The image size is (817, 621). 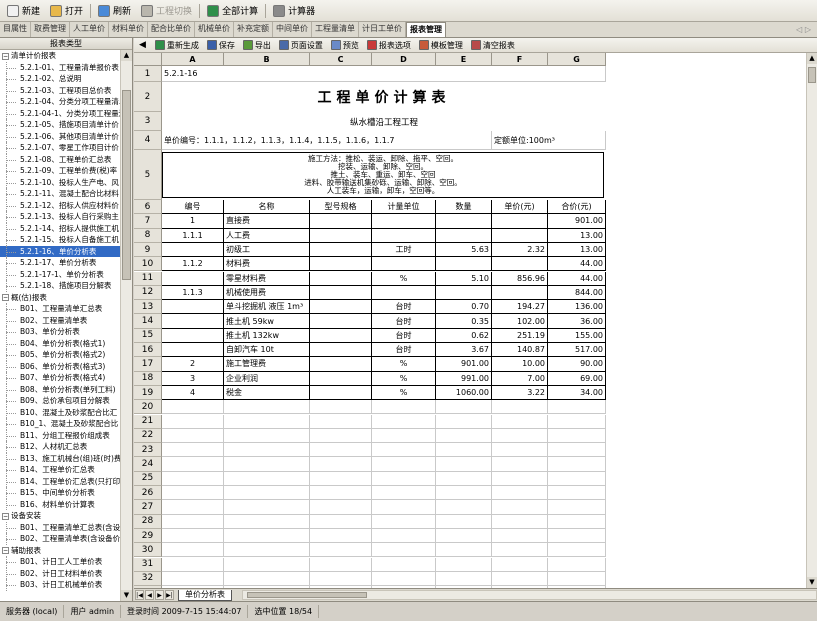 I want to click on table-cell: 推土机 132kw, so click(x=267, y=335).